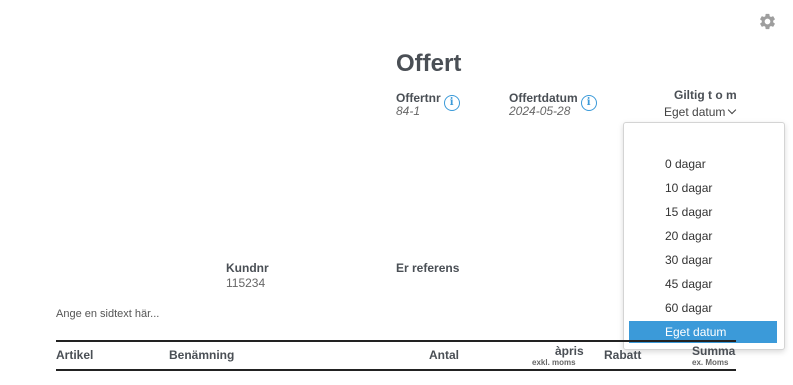  What do you see at coordinates (703, 188) in the screenshot?
I see `dropdown-option-10-dagar: 10 dagar` at bounding box center [703, 188].